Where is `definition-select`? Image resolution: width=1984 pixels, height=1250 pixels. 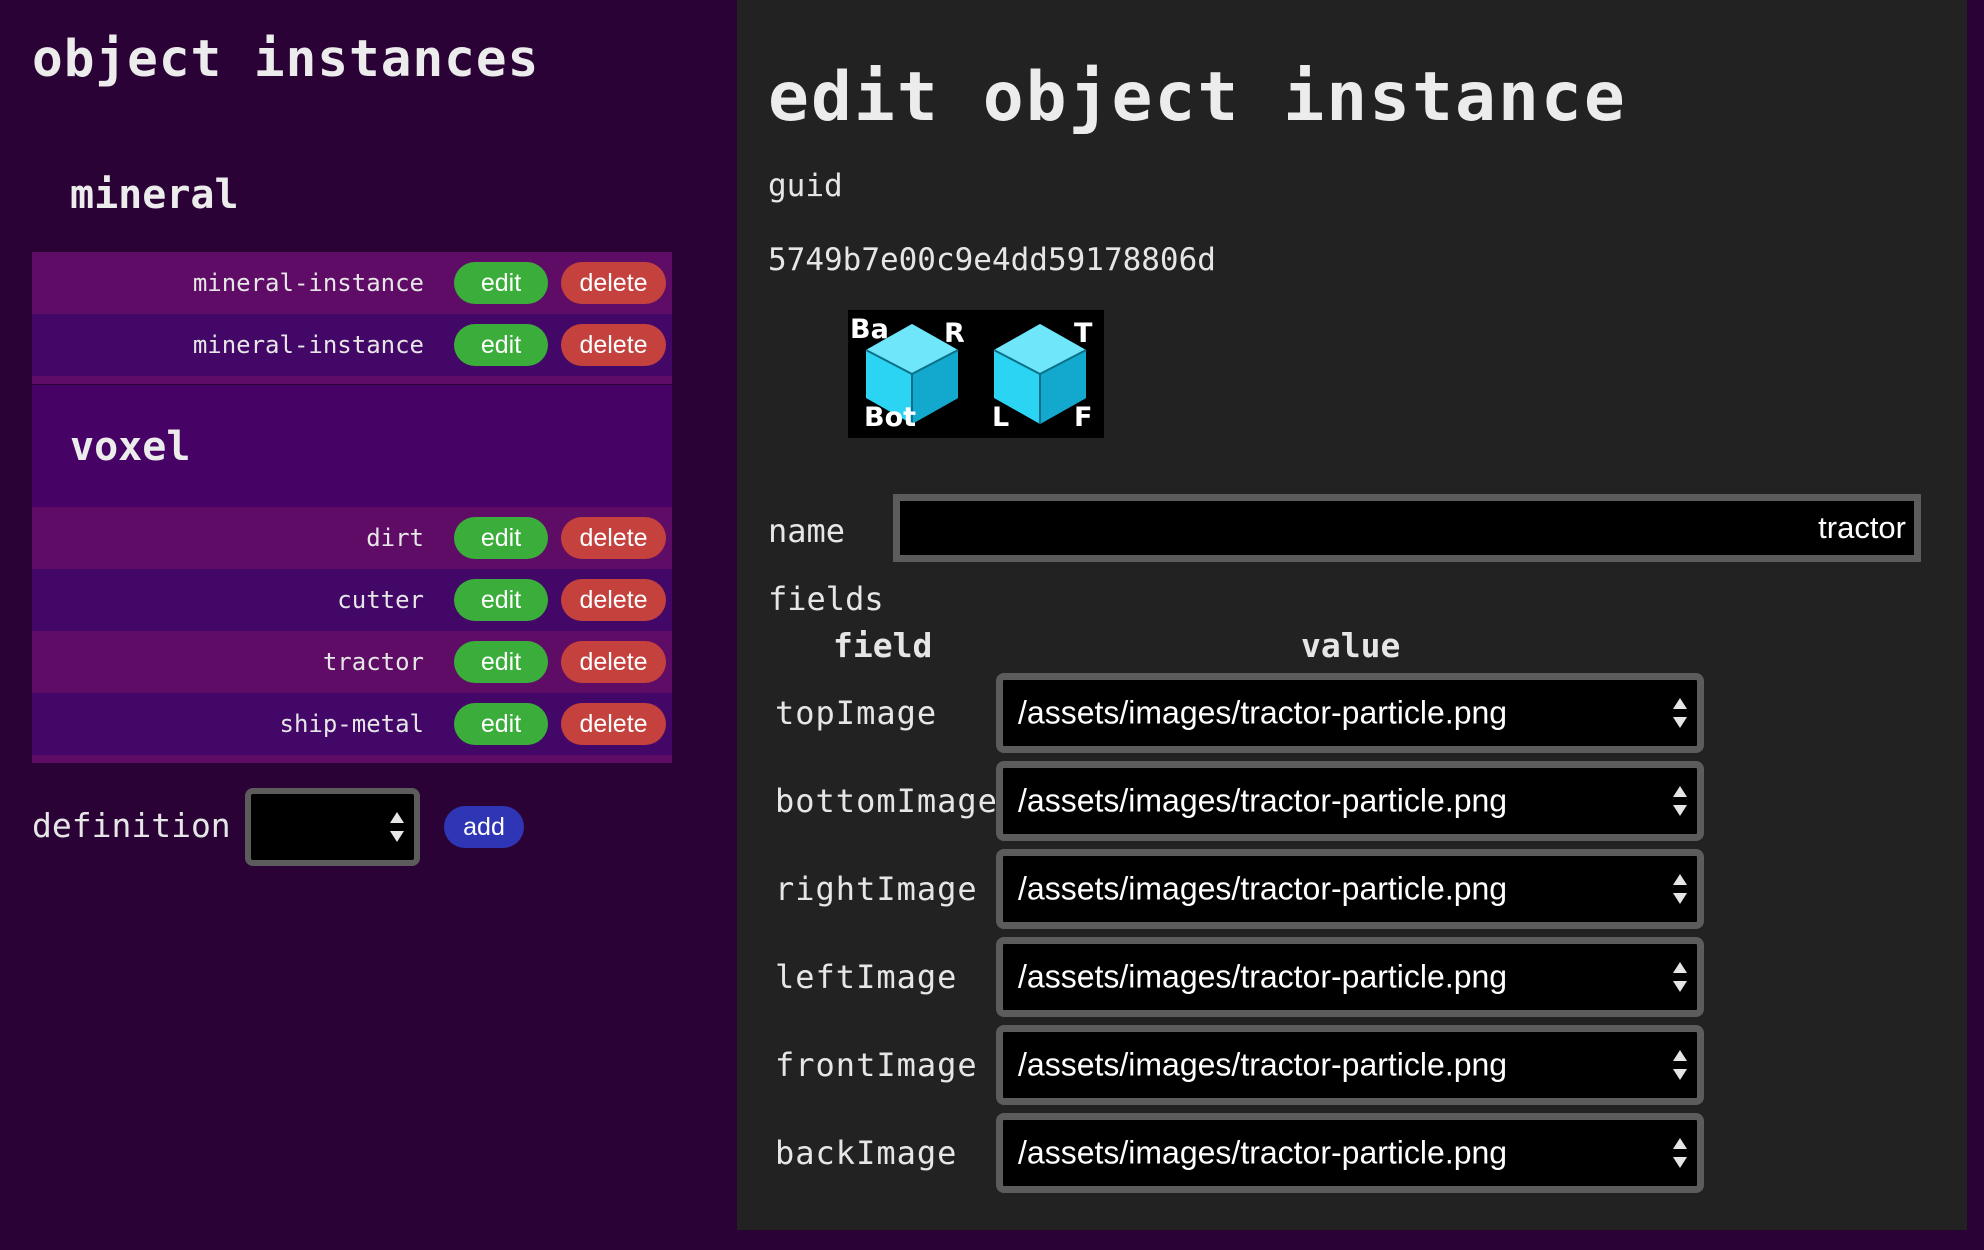 definition-select is located at coordinates (332, 827).